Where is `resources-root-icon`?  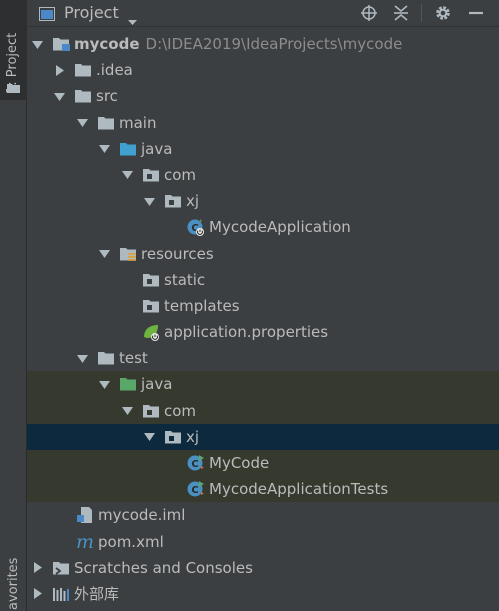
resources-root-icon is located at coordinates (128, 254).